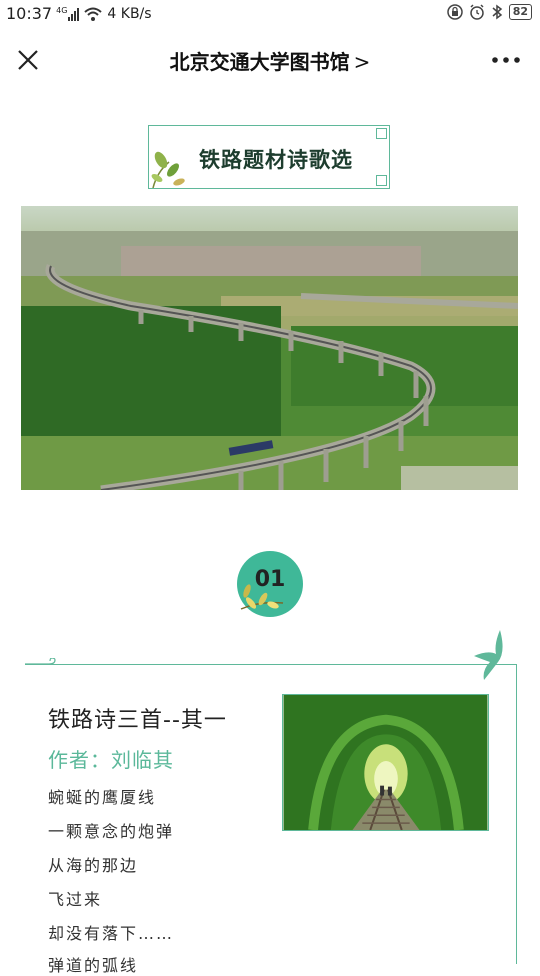 The height and width of the screenshot is (976, 540). I want to click on bird-icon, so click(488, 655).